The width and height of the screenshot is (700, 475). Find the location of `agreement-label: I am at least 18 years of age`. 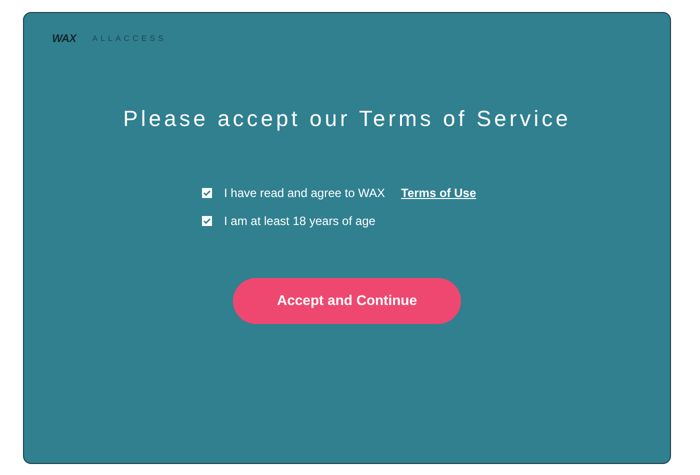

agreement-label: I am at least 18 years of age is located at coordinates (300, 221).